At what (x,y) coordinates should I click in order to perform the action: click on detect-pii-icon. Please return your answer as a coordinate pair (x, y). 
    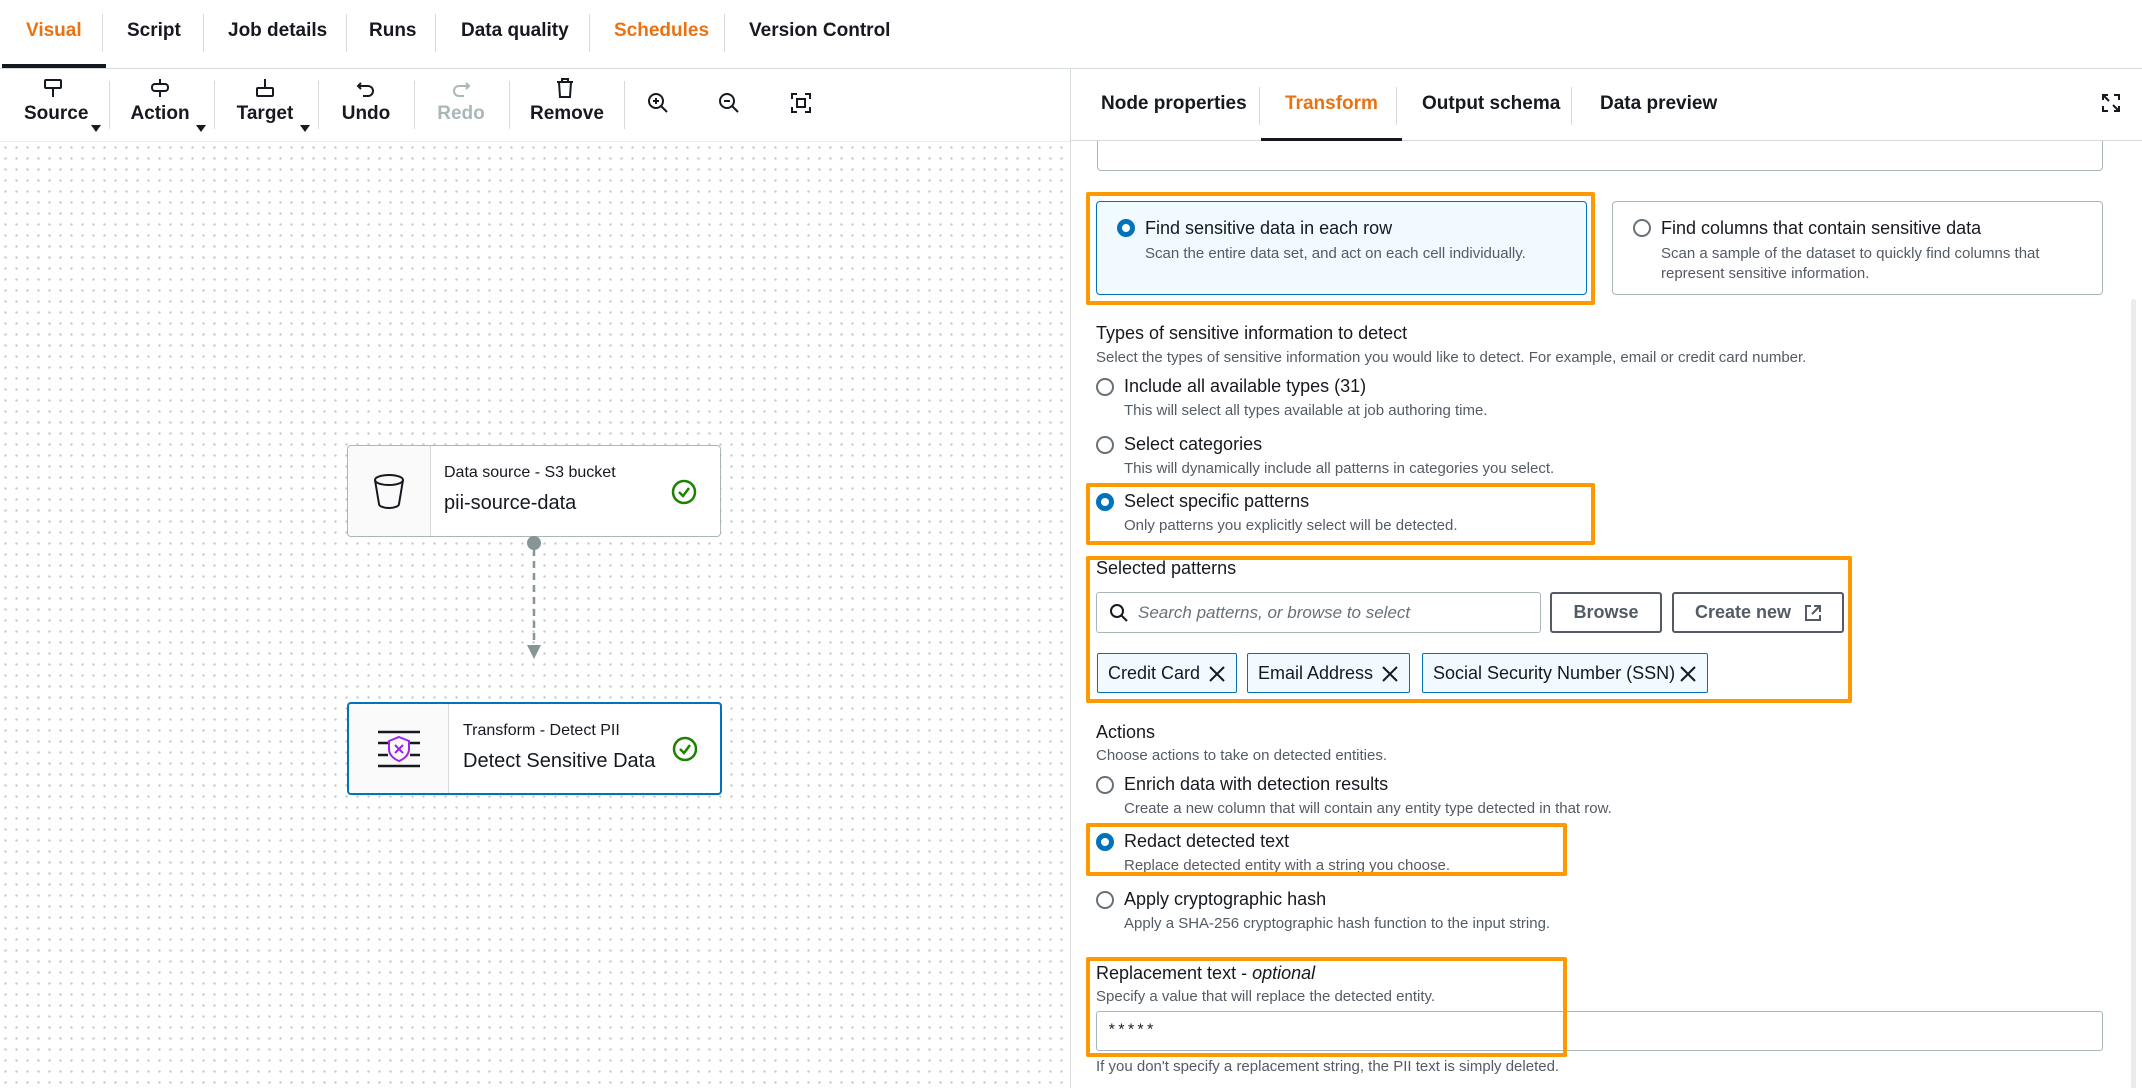
    Looking at the image, I should click on (399, 749).